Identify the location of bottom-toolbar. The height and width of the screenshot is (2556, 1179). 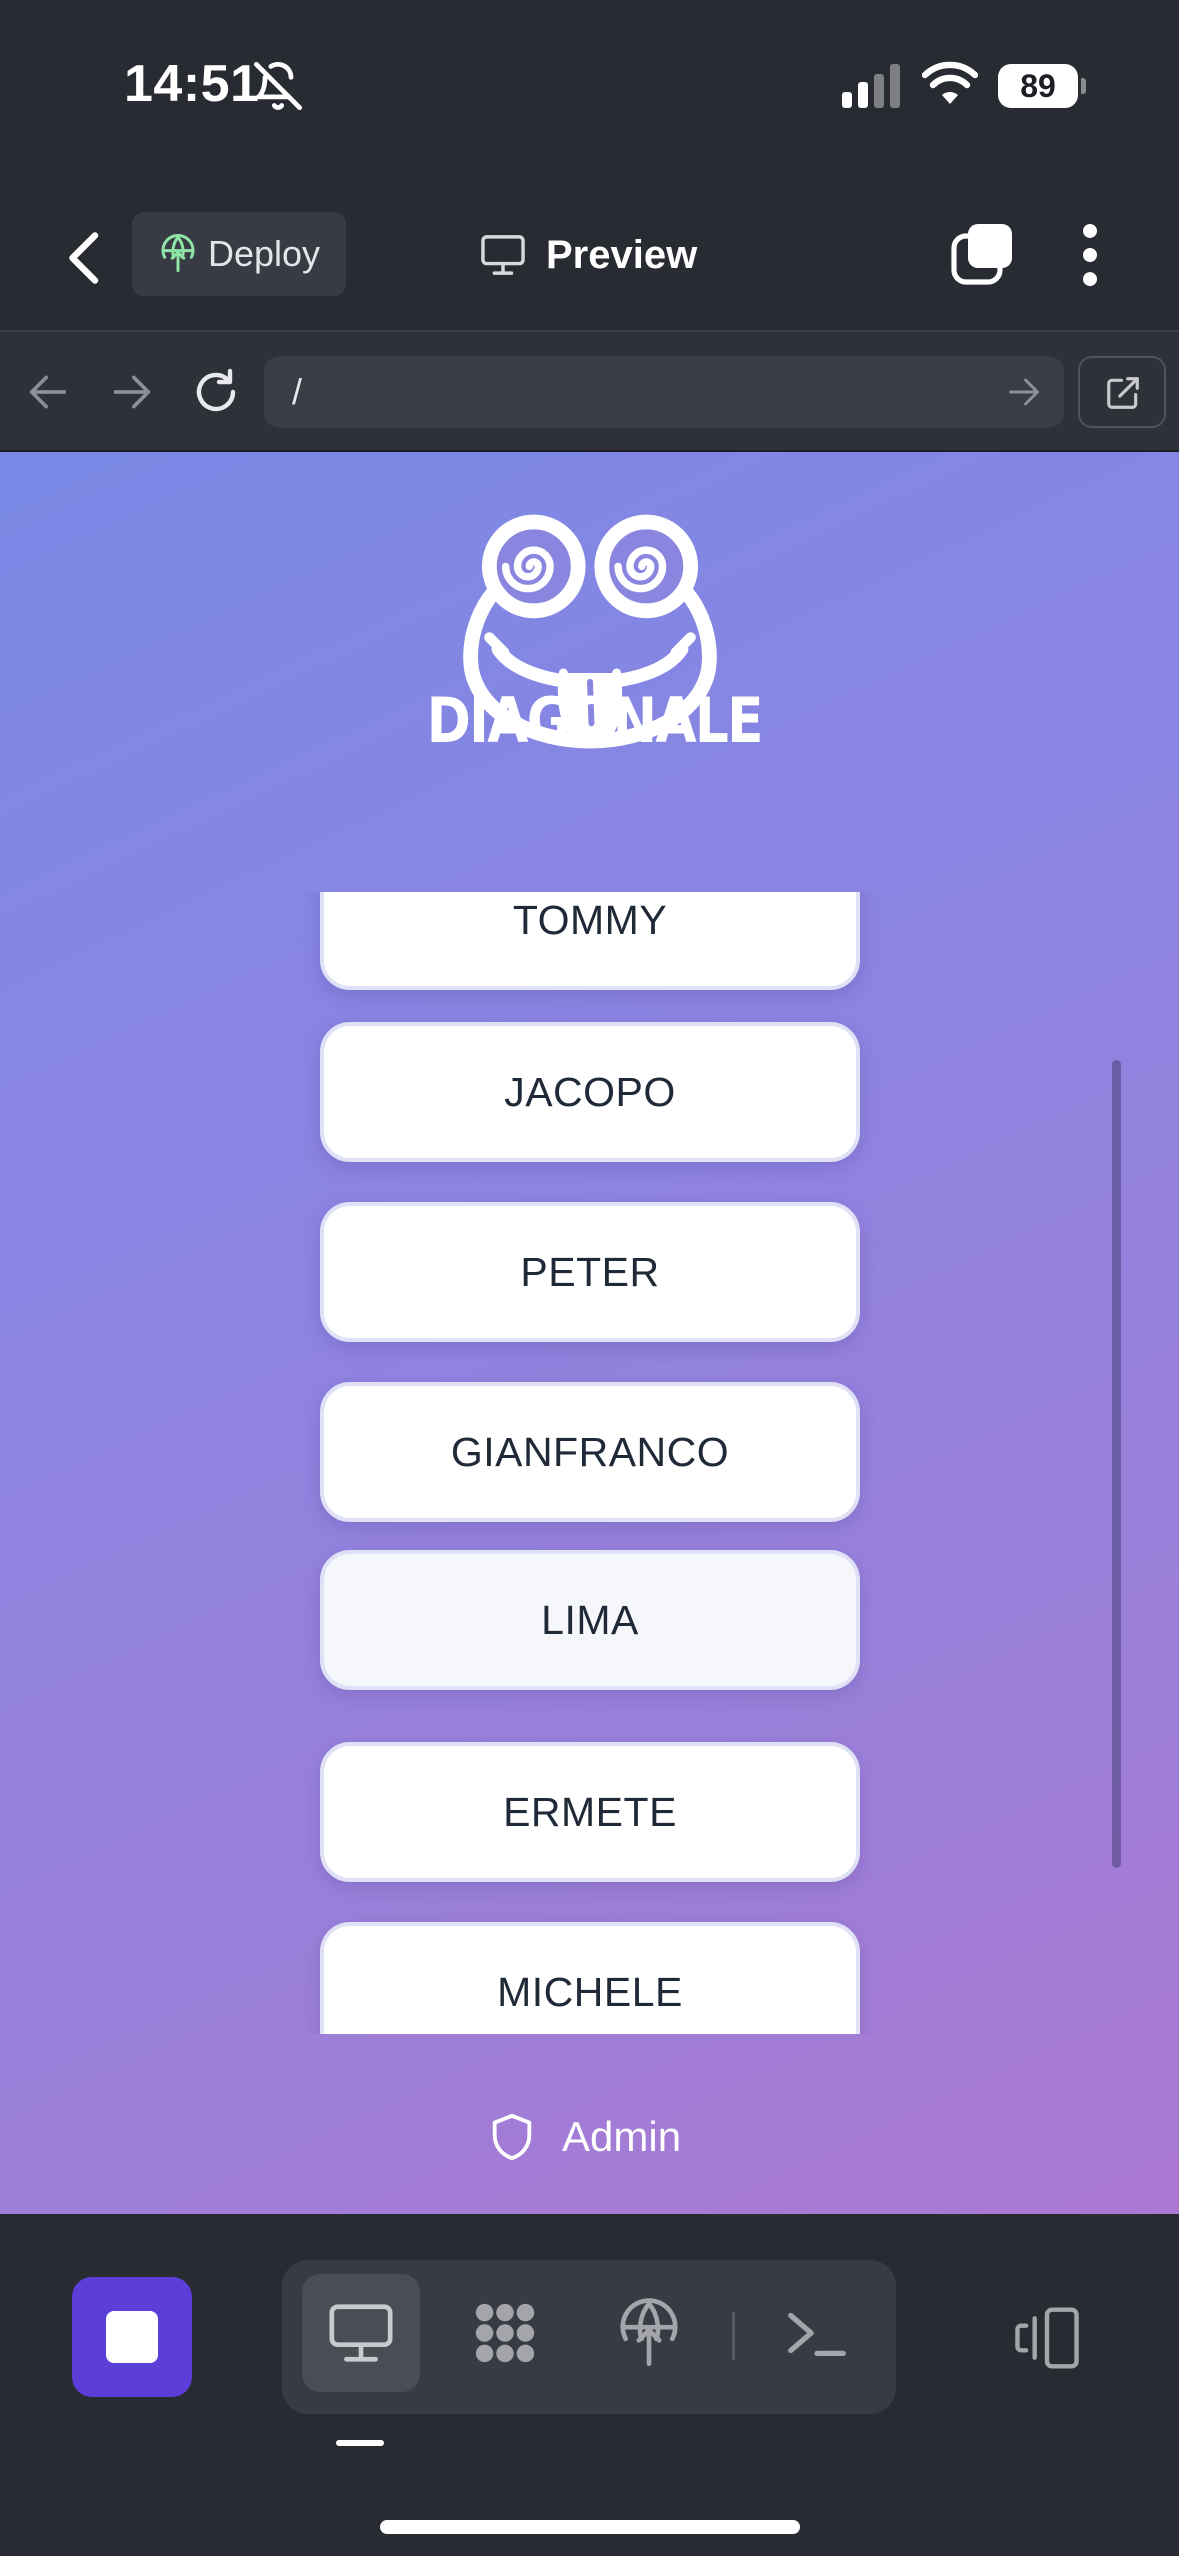
(589, 2385).